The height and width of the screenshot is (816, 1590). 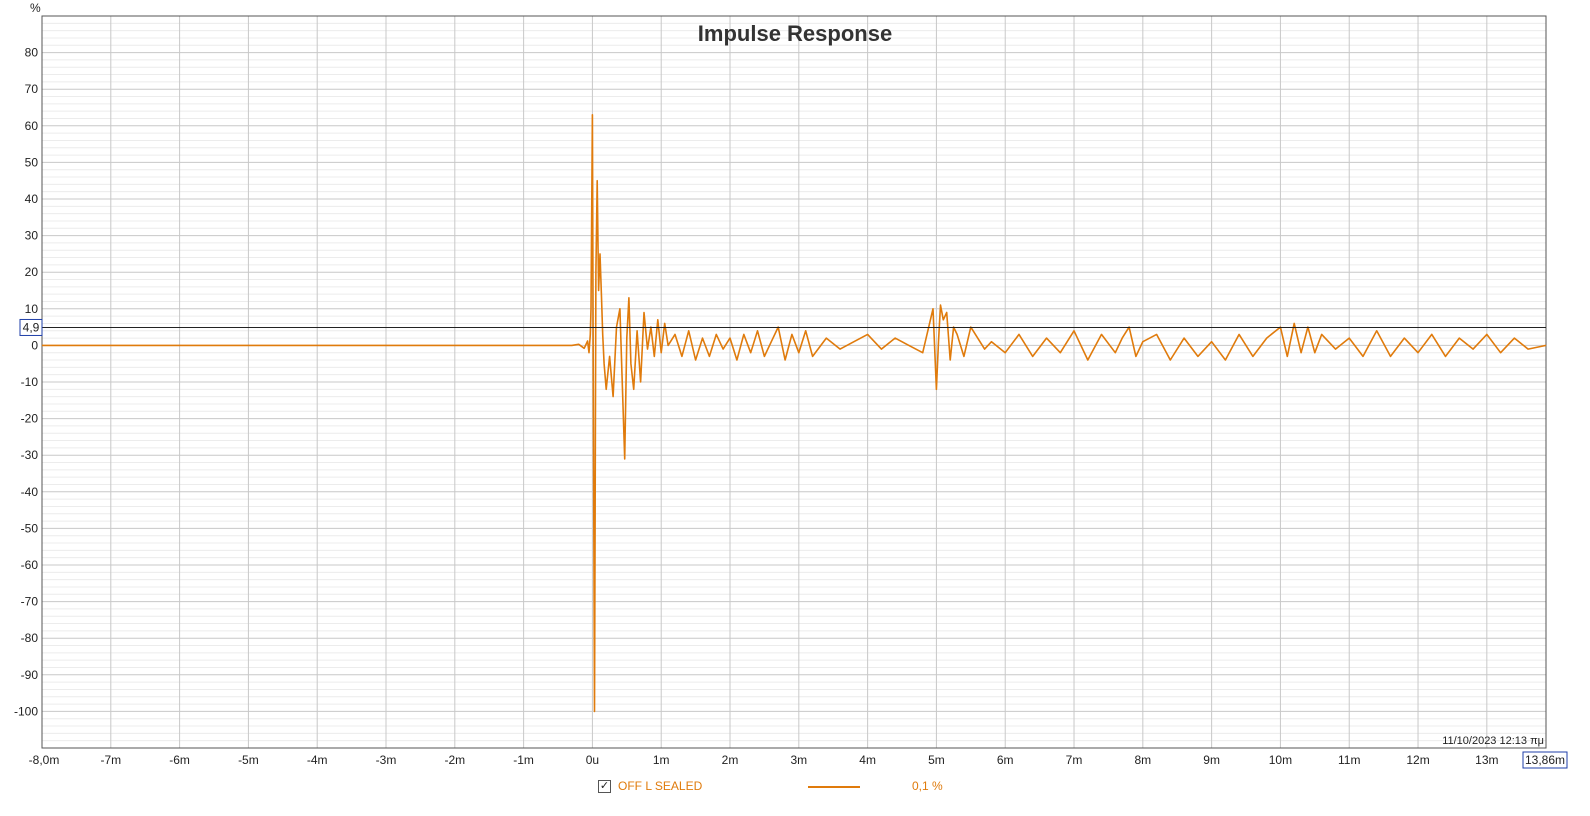 I want to click on y-tick-label: -50, so click(x=30, y=528).